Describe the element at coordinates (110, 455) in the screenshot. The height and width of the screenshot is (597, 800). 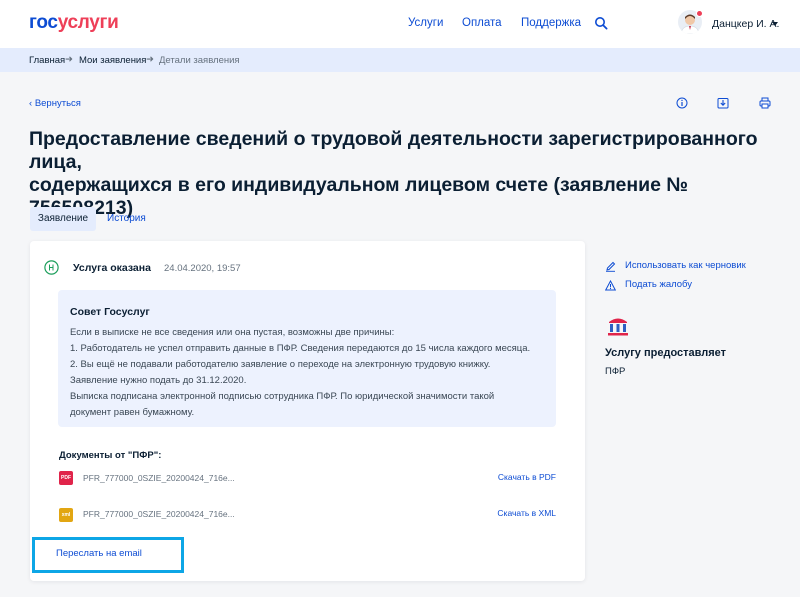
I see `documents-title: Документы от "ПФР":` at that location.